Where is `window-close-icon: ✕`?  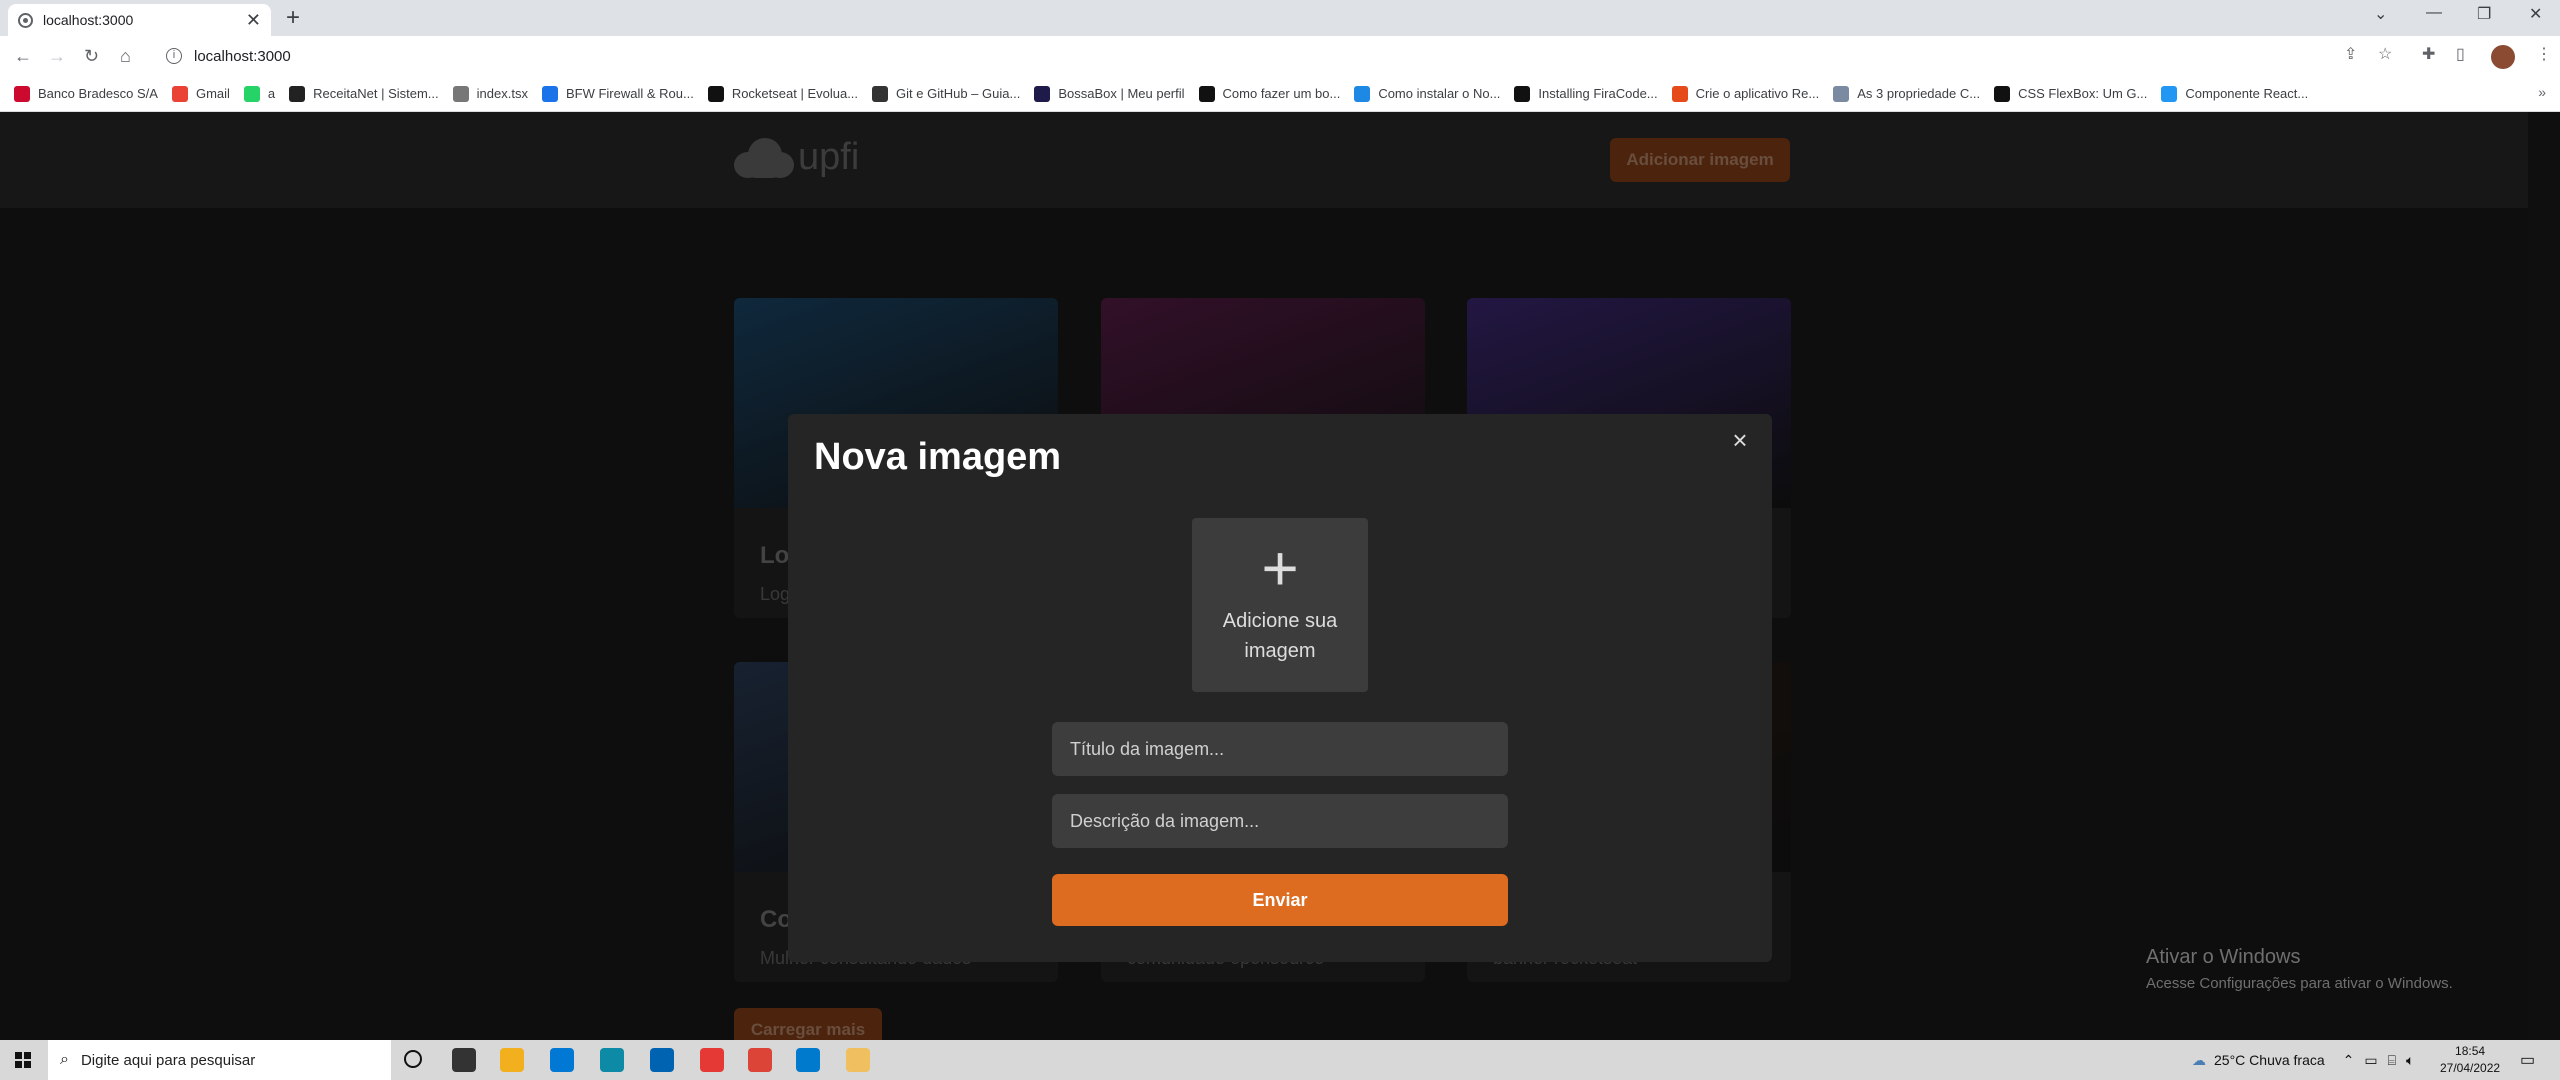
window-close-icon: ✕ is located at coordinates (2535, 14).